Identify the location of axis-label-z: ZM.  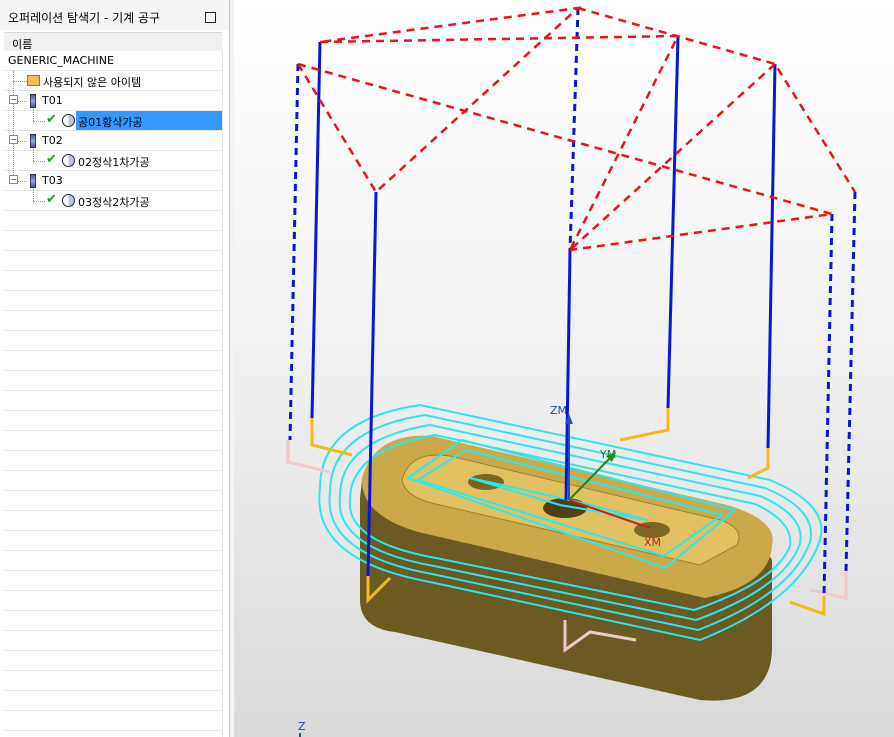
(558, 410).